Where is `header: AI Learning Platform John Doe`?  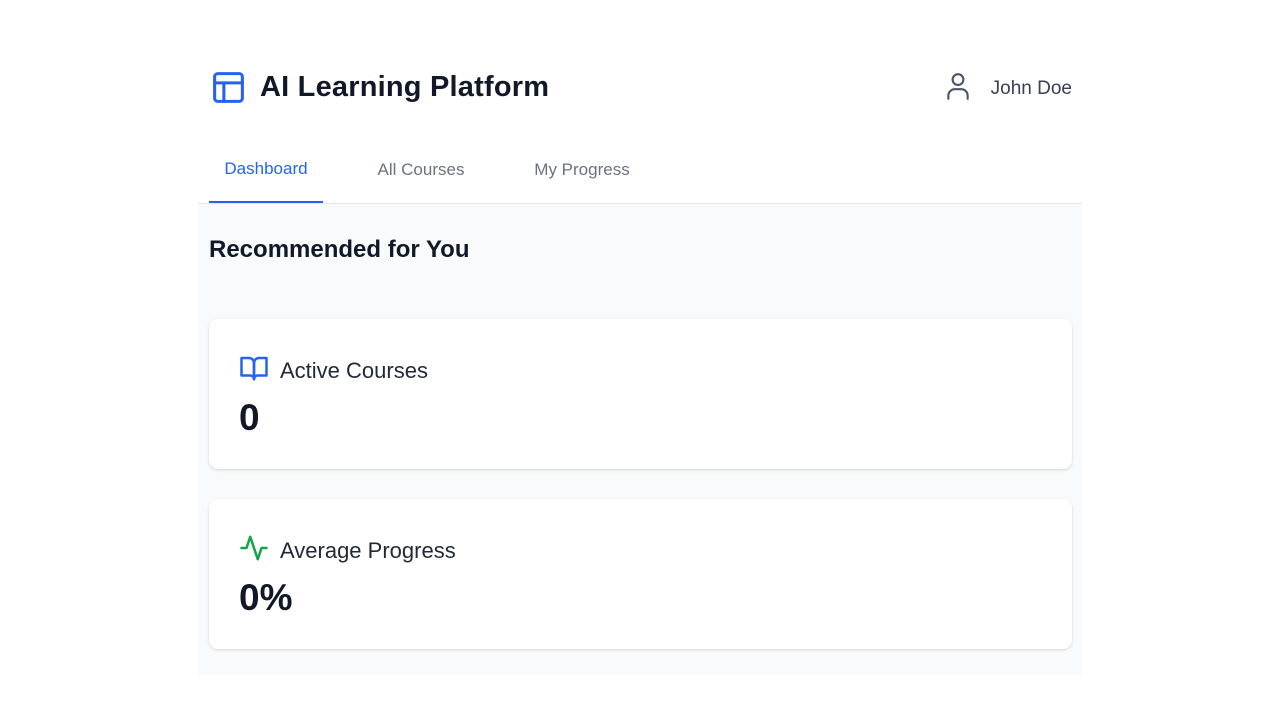 header: AI Learning Platform John Doe is located at coordinates (640, 70).